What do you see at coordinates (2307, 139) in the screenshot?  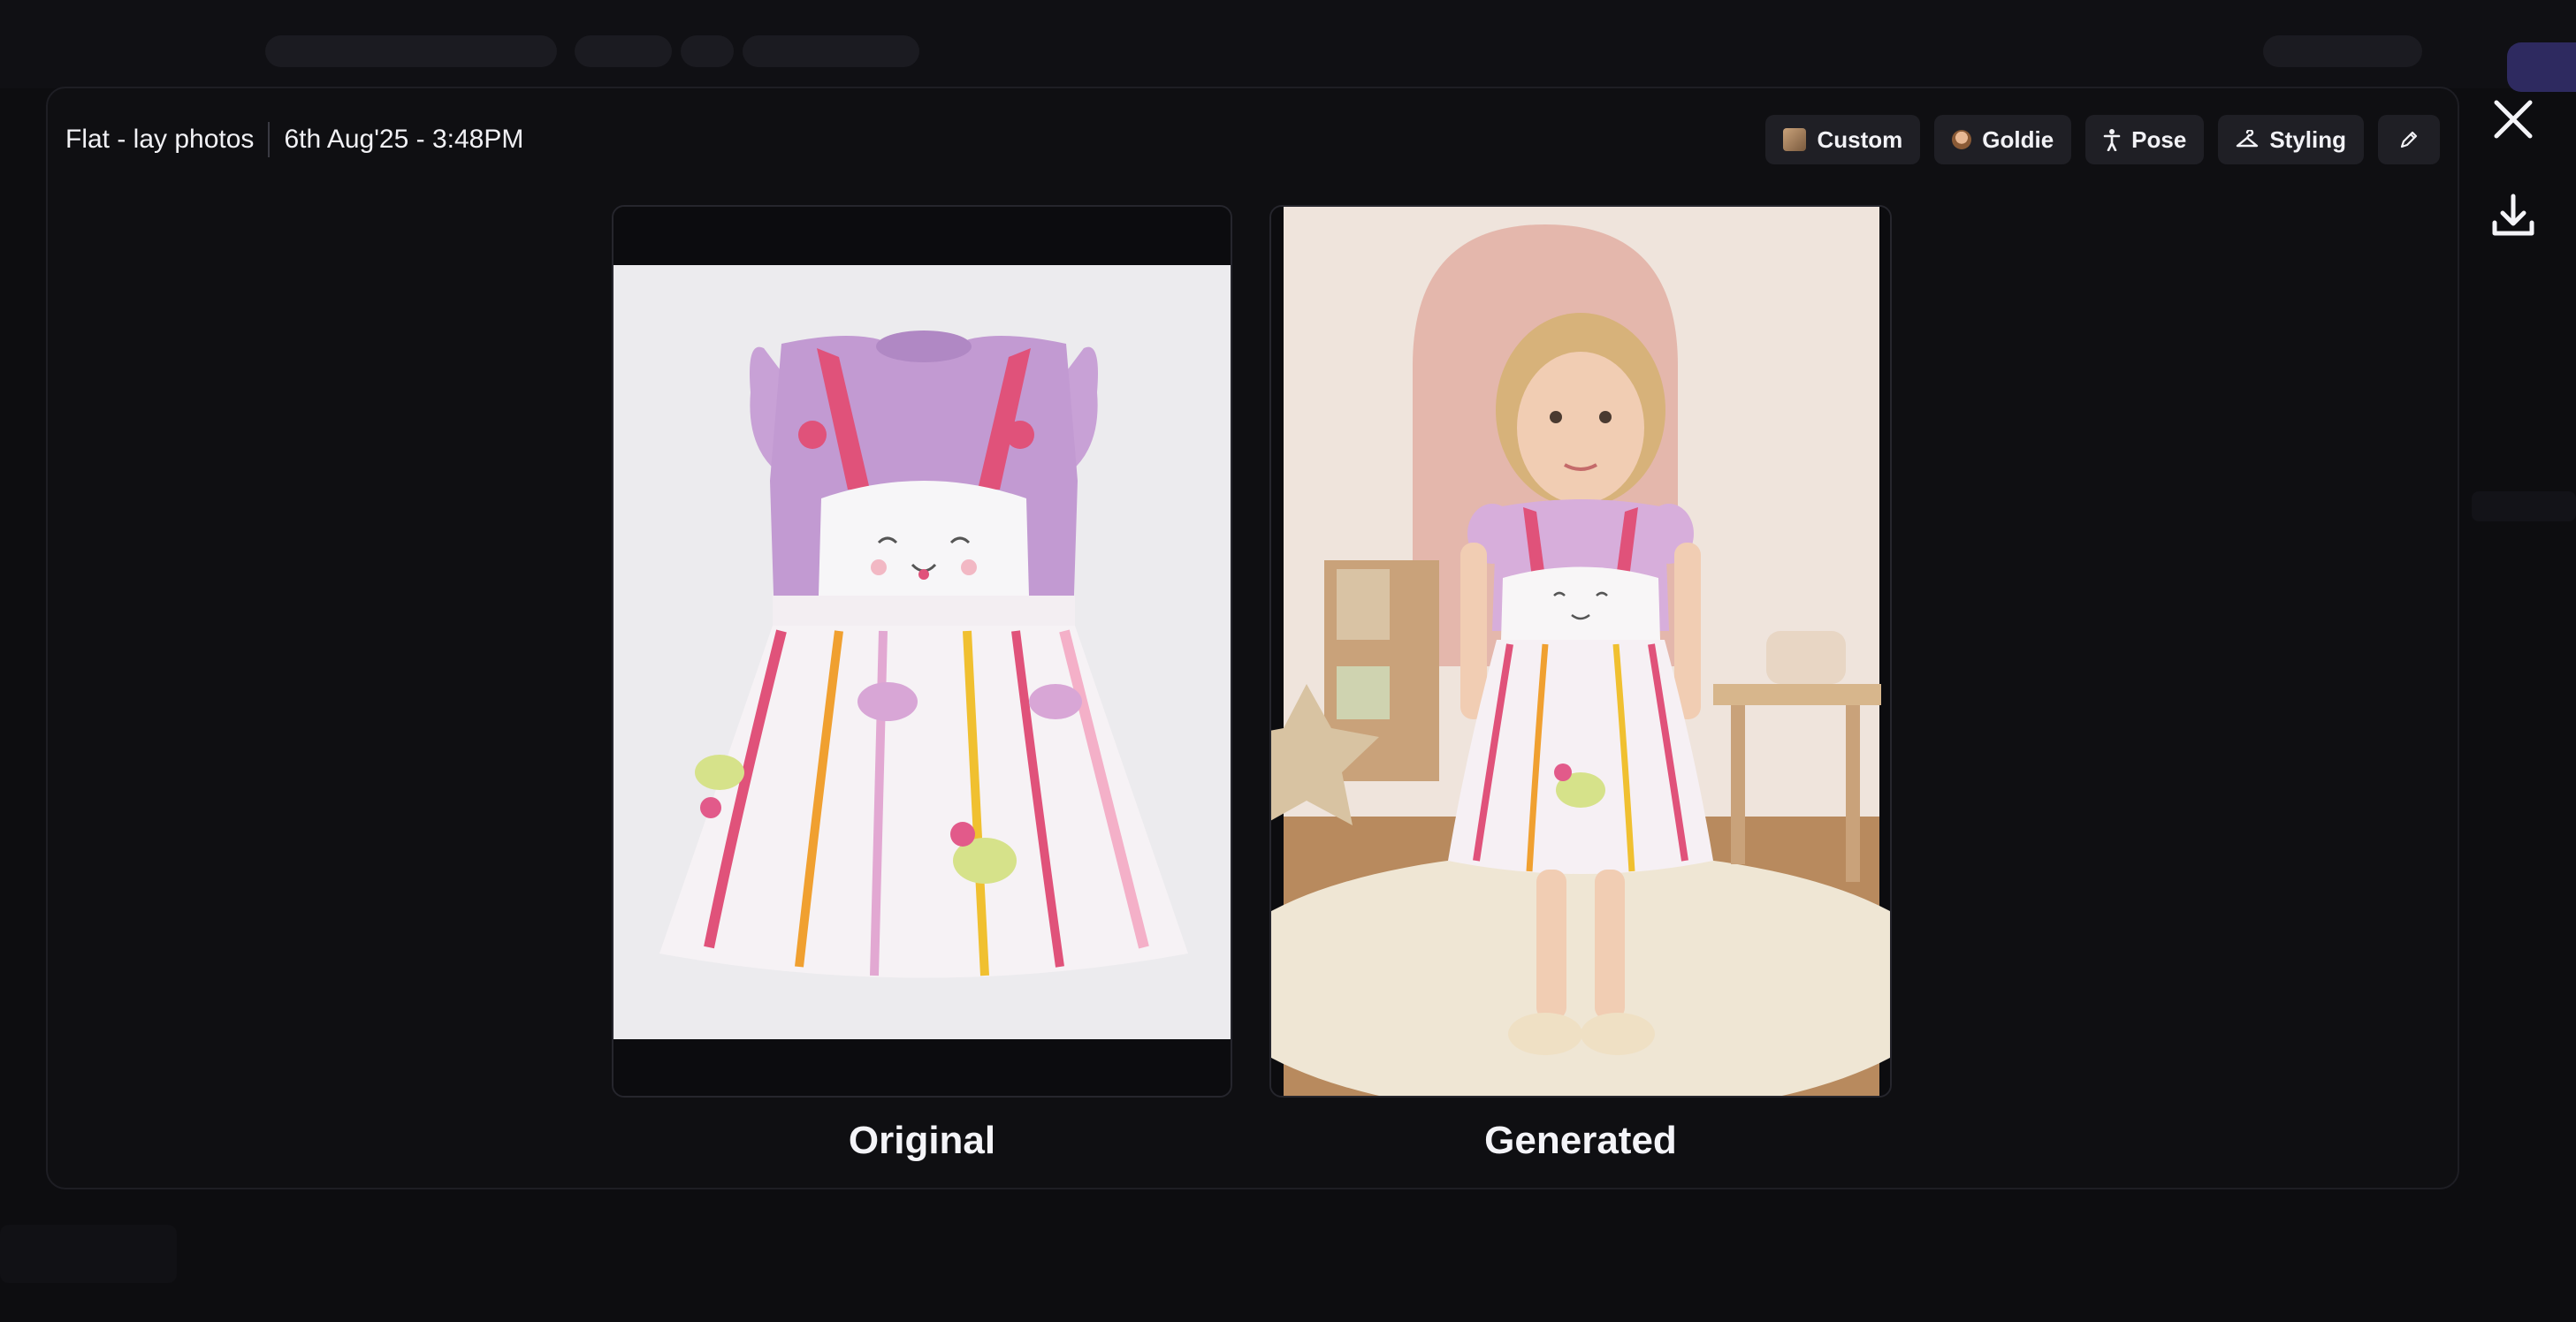 I see `chip-label: Styling` at bounding box center [2307, 139].